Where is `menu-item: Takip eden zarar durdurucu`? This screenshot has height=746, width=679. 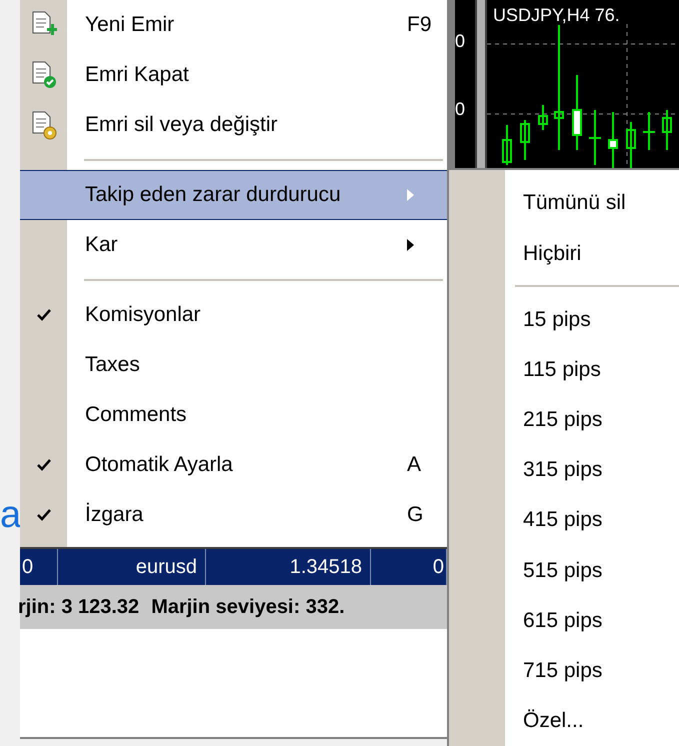 menu-item: Takip eden zarar durdurucu is located at coordinates (233, 195).